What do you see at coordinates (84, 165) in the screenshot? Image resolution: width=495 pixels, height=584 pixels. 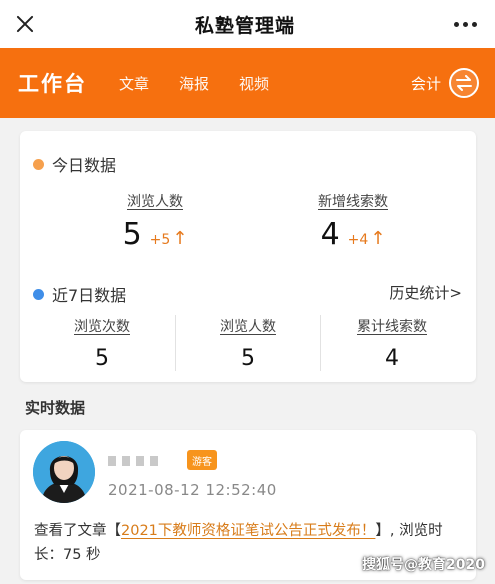 I see `today-title: 今日数据` at bounding box center [84, 165].